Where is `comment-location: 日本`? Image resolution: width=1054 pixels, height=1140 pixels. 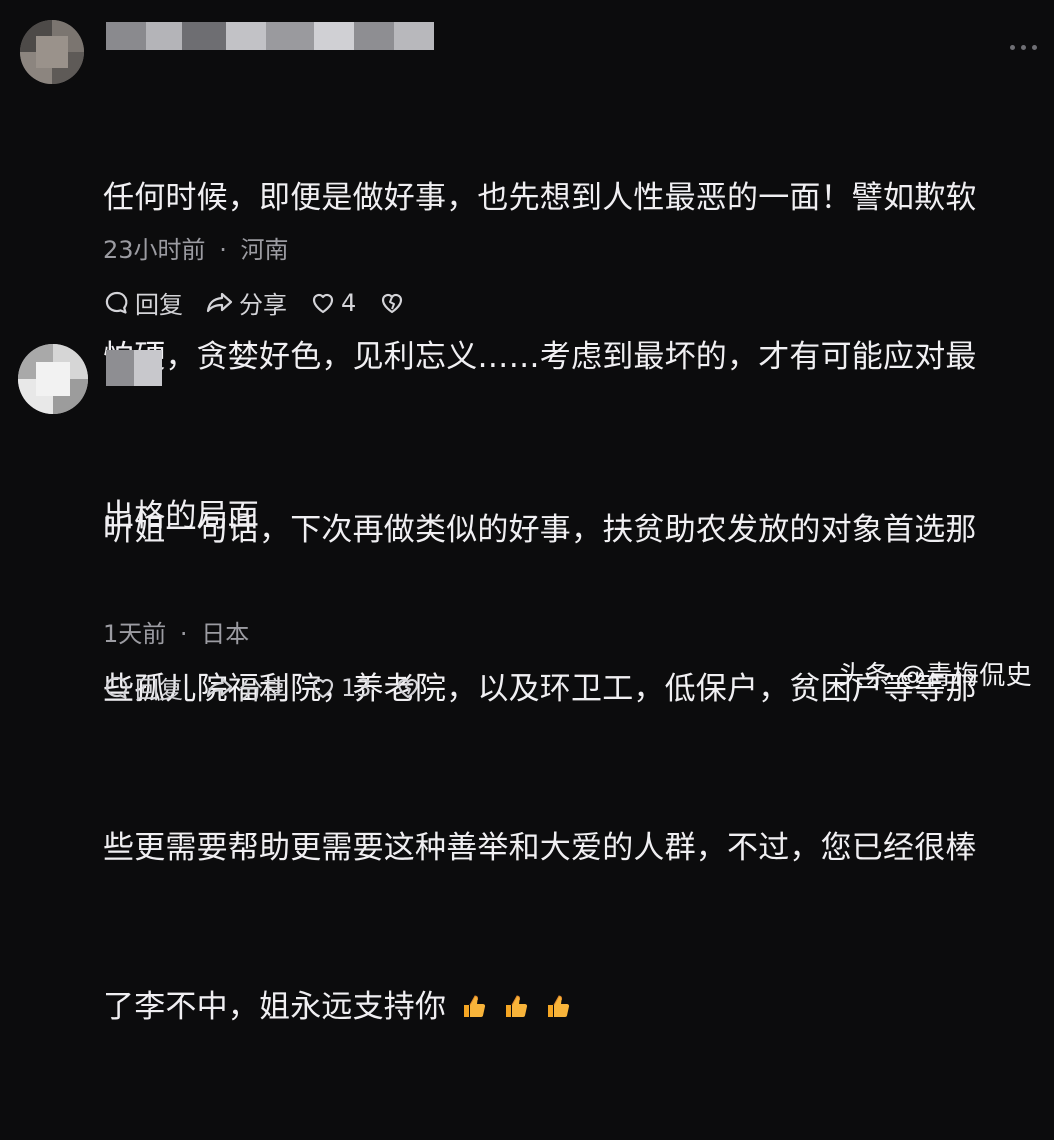
comment-location: 日本 is located at coordinates (225, 634).